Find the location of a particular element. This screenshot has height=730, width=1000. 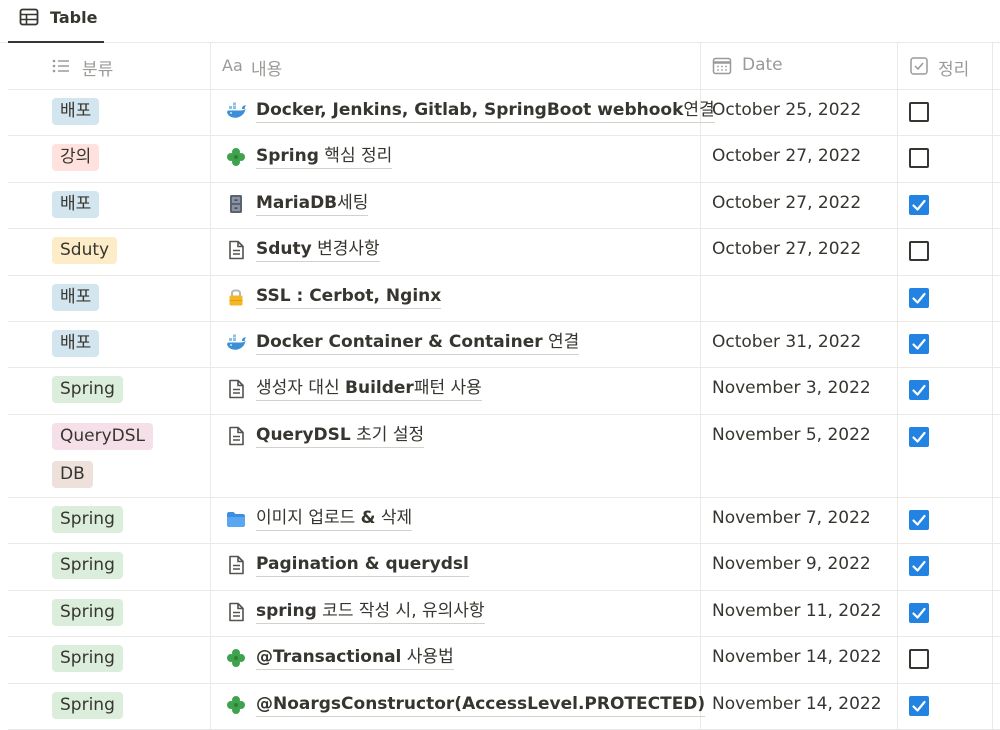

title-cell: 이미지 업로드 & 삭제 is located at coordinates (456, 520).